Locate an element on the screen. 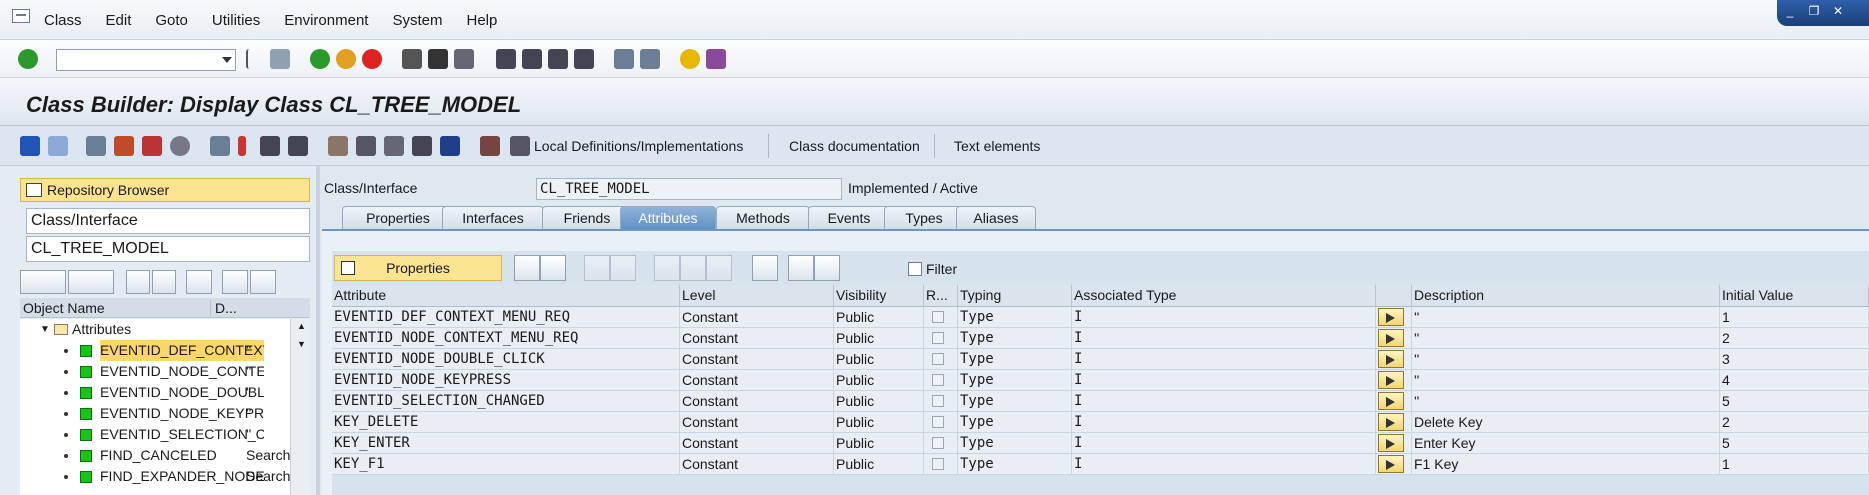 Image resolution: width=1869 pixels, height=495 pixels. command-field is located at coordinates (146, 60).